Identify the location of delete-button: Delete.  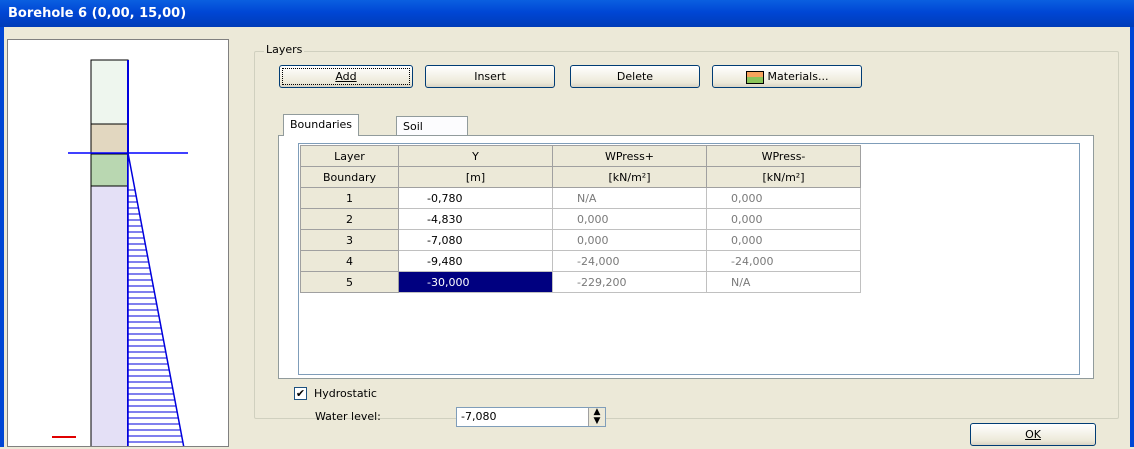
(635, 76).